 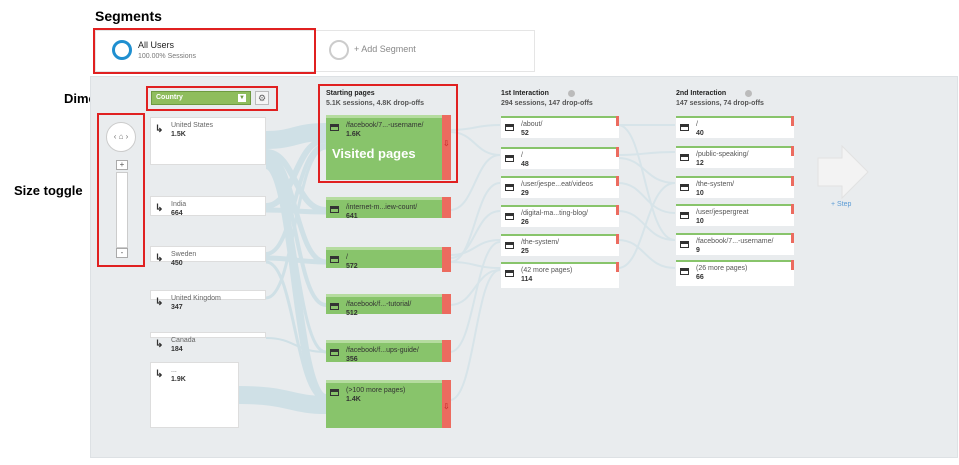 What do you see at coordinates (177, 213) in the screenshot?
I see `country-value: 664` at bounding box center [177, 213].